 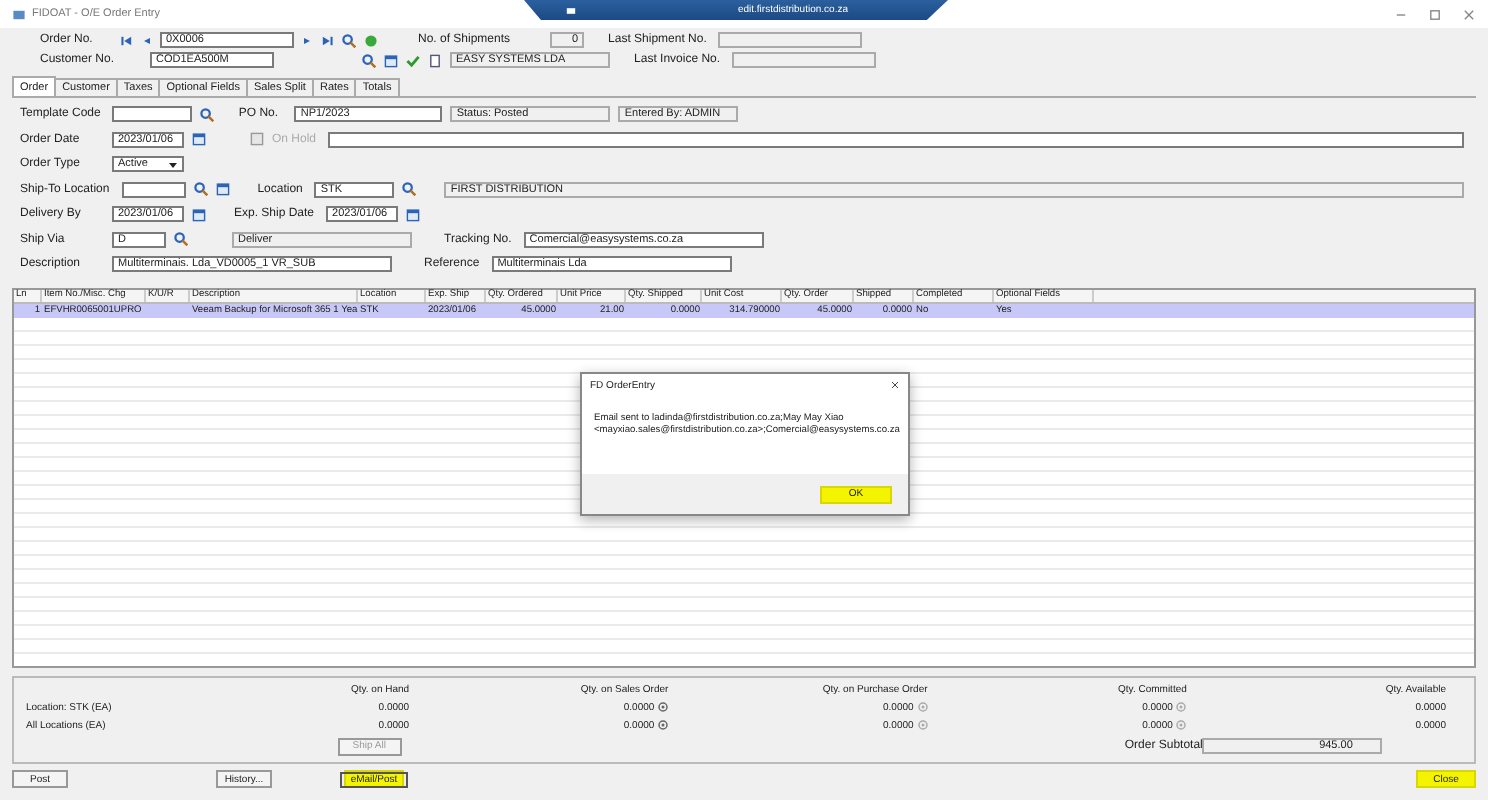 What do you see at coordinates (152, 114) in the screenshot?
I see `template-code-field` at bounding box center [152, 114].